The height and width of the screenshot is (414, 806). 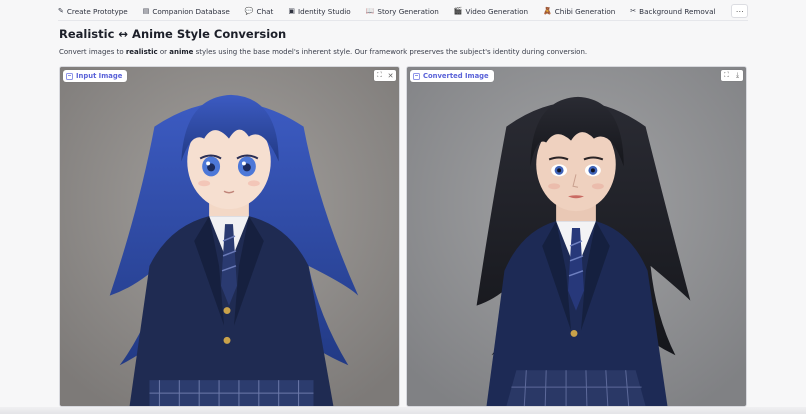 What do you see at coordinates (61, 11) in the screenshot?
I see `pencil-icon: ✎` at bounding box center [61, 11].